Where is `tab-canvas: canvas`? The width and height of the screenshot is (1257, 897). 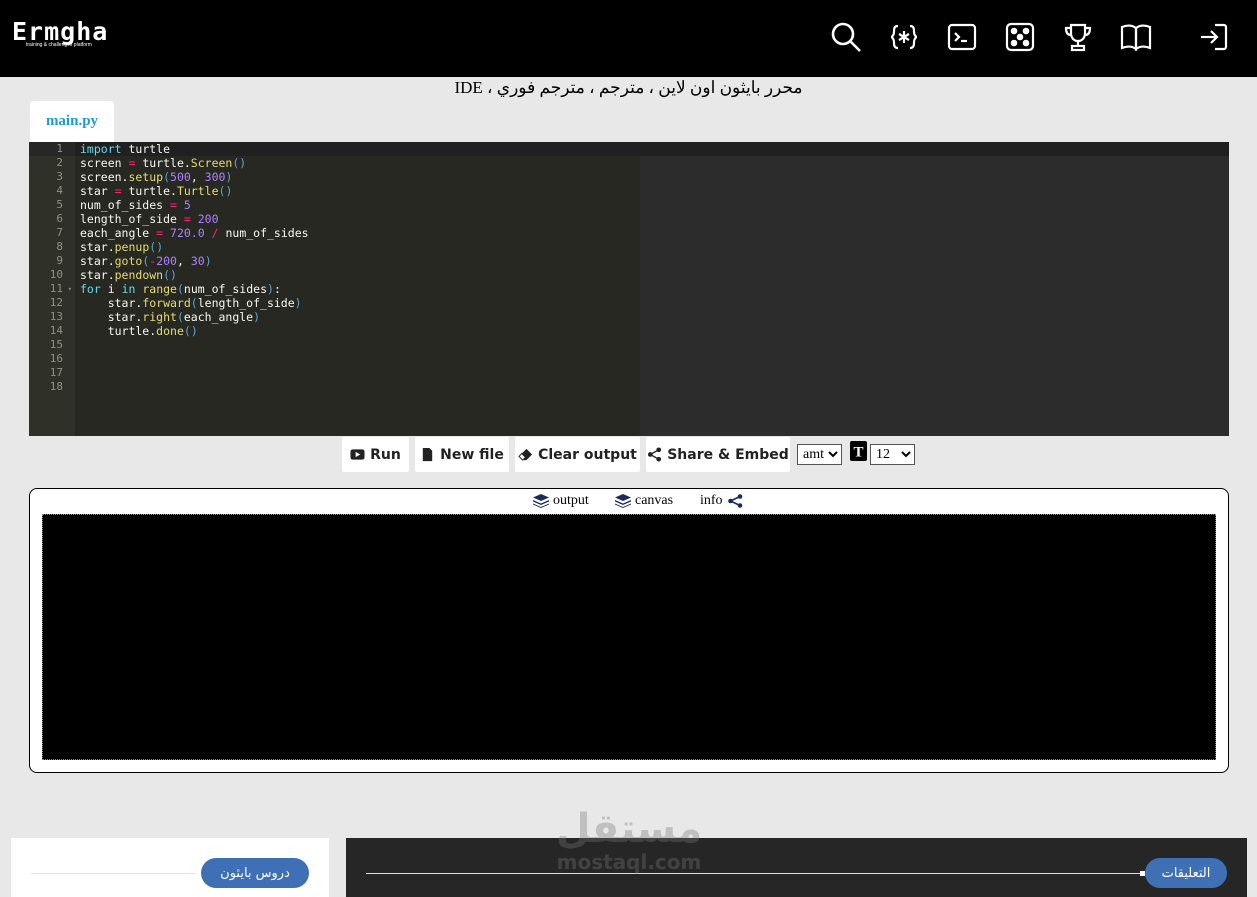
tab-canvas: canvas is located at coordinates (644, 501).